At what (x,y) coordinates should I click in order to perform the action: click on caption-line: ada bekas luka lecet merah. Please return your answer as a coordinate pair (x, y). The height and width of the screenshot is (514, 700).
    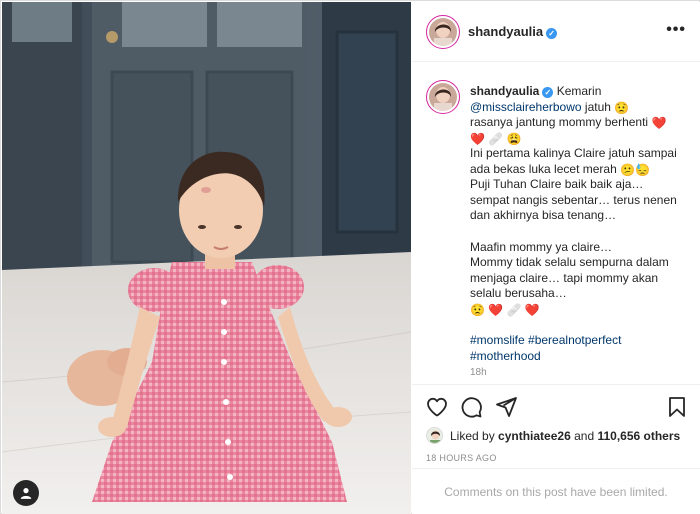
    Looking at the image, I should click on (543, 168).